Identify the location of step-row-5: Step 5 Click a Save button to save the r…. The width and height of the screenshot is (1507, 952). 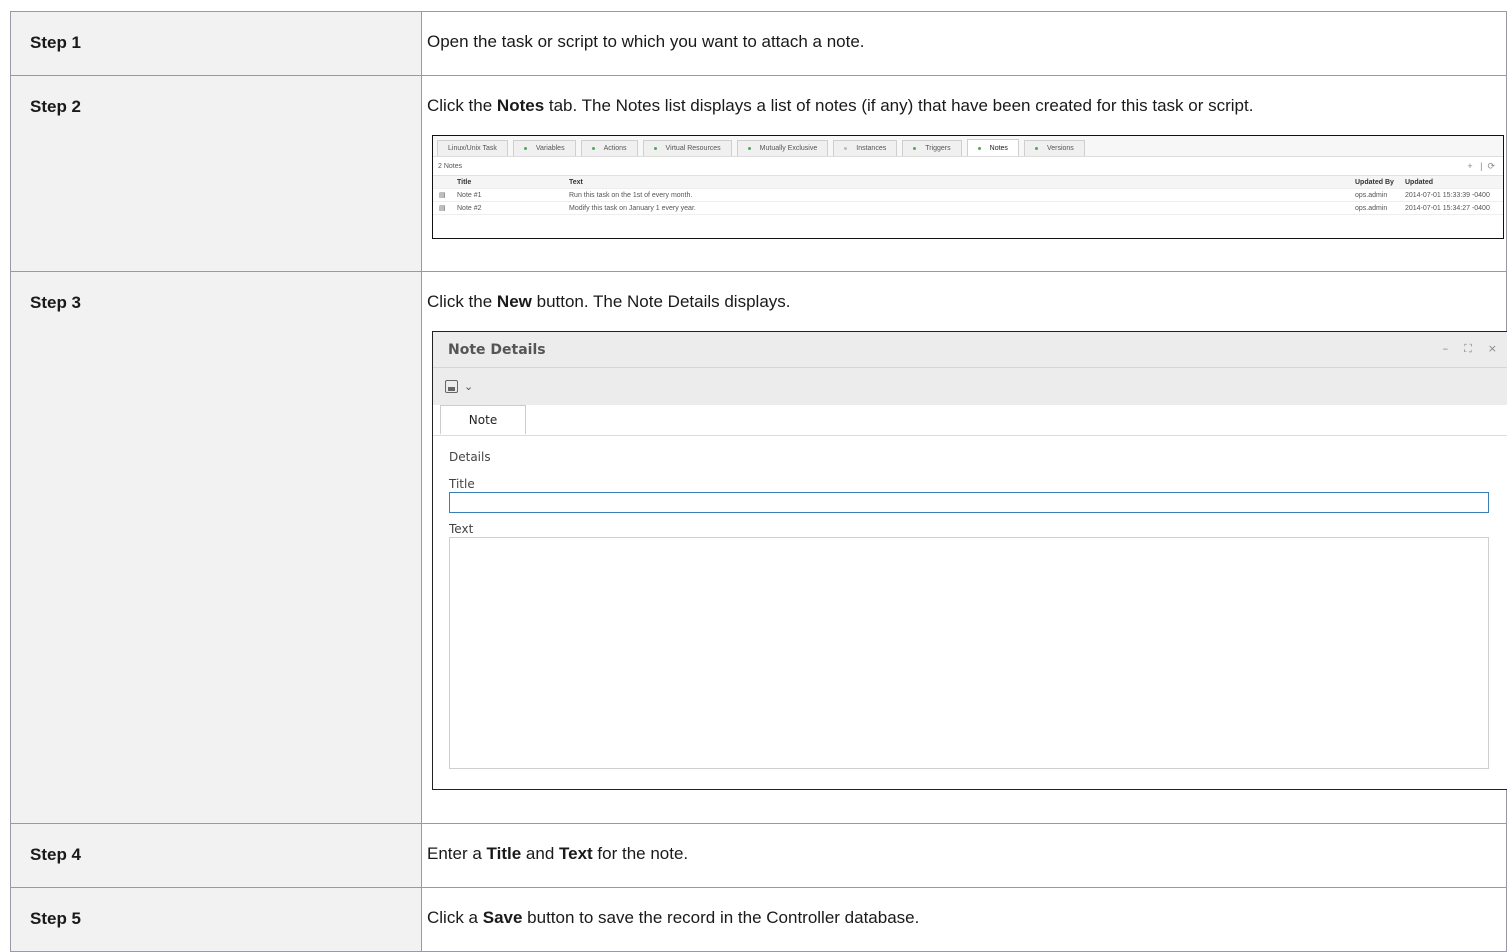
(758, 919).